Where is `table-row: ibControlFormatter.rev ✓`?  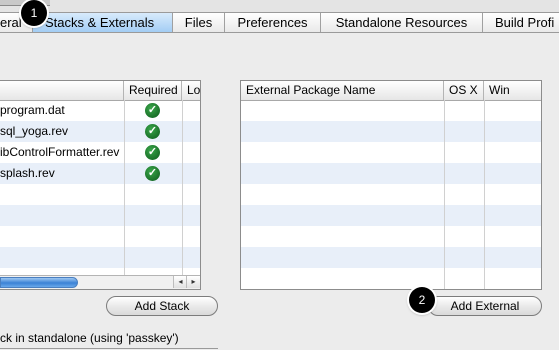 table-row: ibControlFormatter.rev ✓ is located at coordinates (100, 152).